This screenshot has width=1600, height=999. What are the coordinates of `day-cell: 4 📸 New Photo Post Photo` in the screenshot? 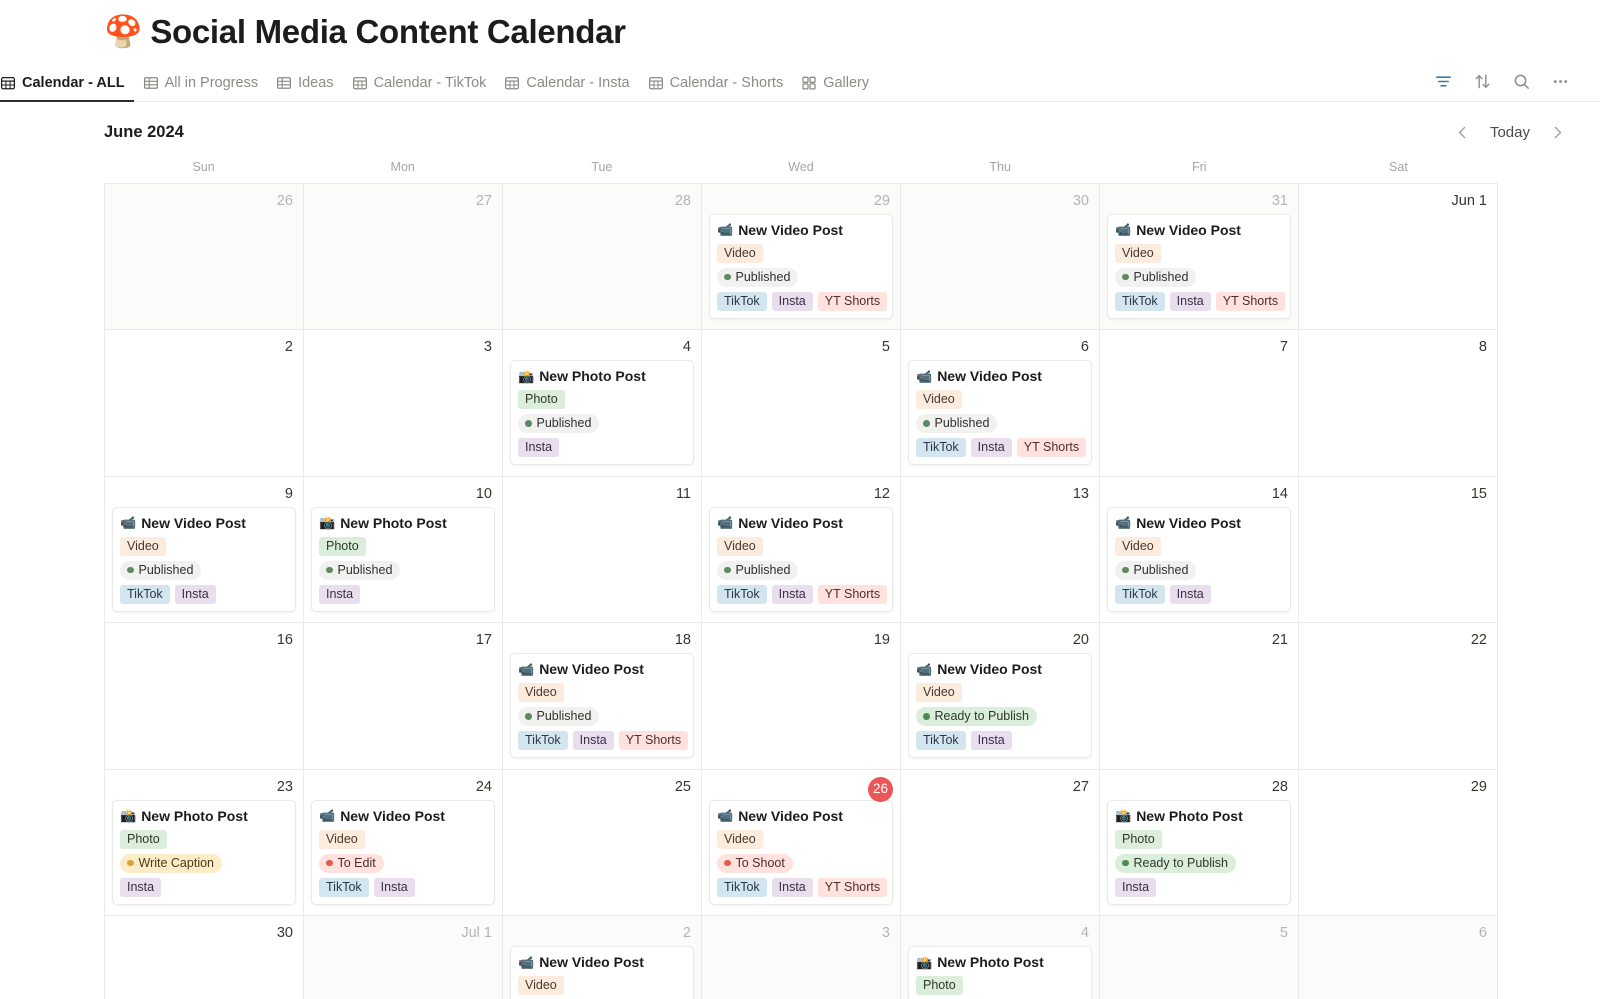 It's located at (1000, 957).